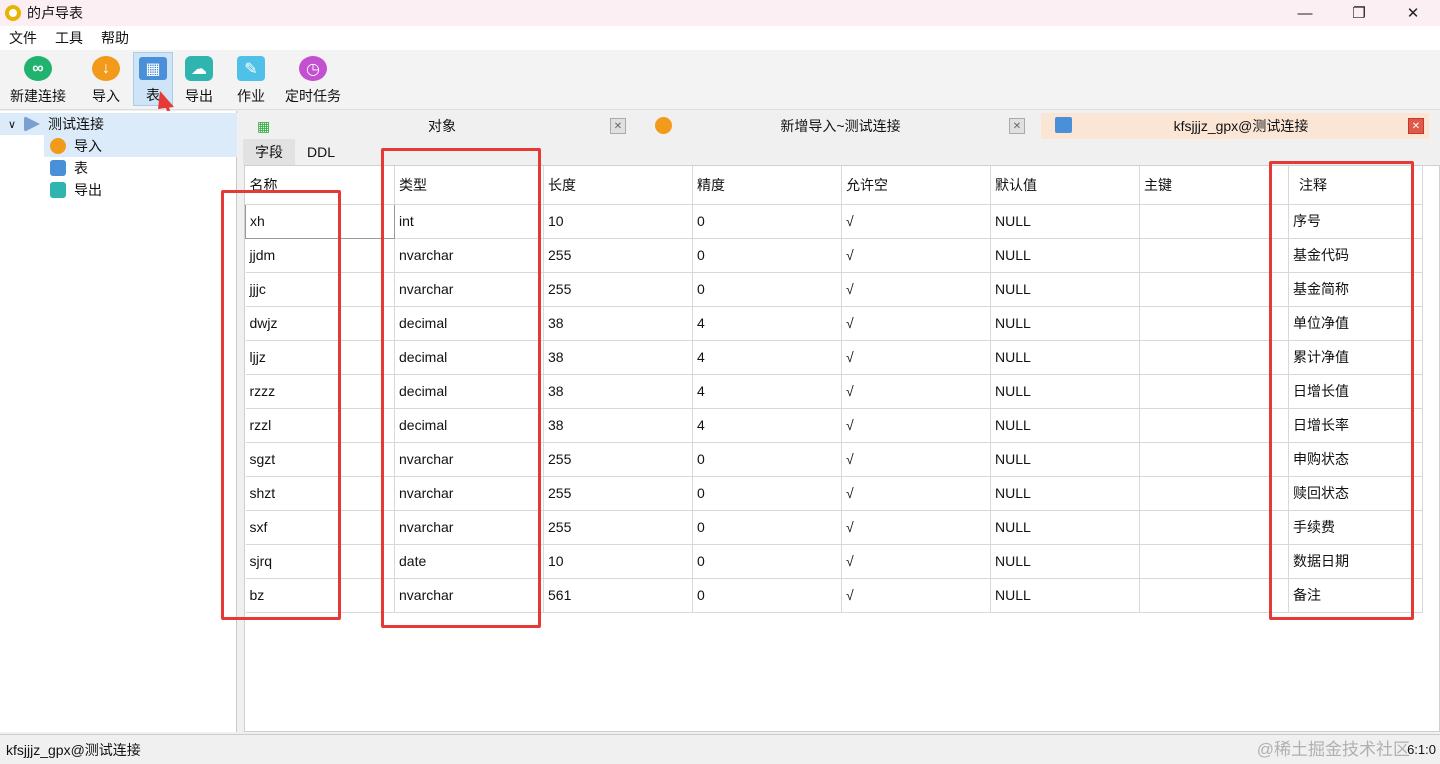 The image size is (1440, 764). I want to click on column-header: 注释, so click(1355, 185).